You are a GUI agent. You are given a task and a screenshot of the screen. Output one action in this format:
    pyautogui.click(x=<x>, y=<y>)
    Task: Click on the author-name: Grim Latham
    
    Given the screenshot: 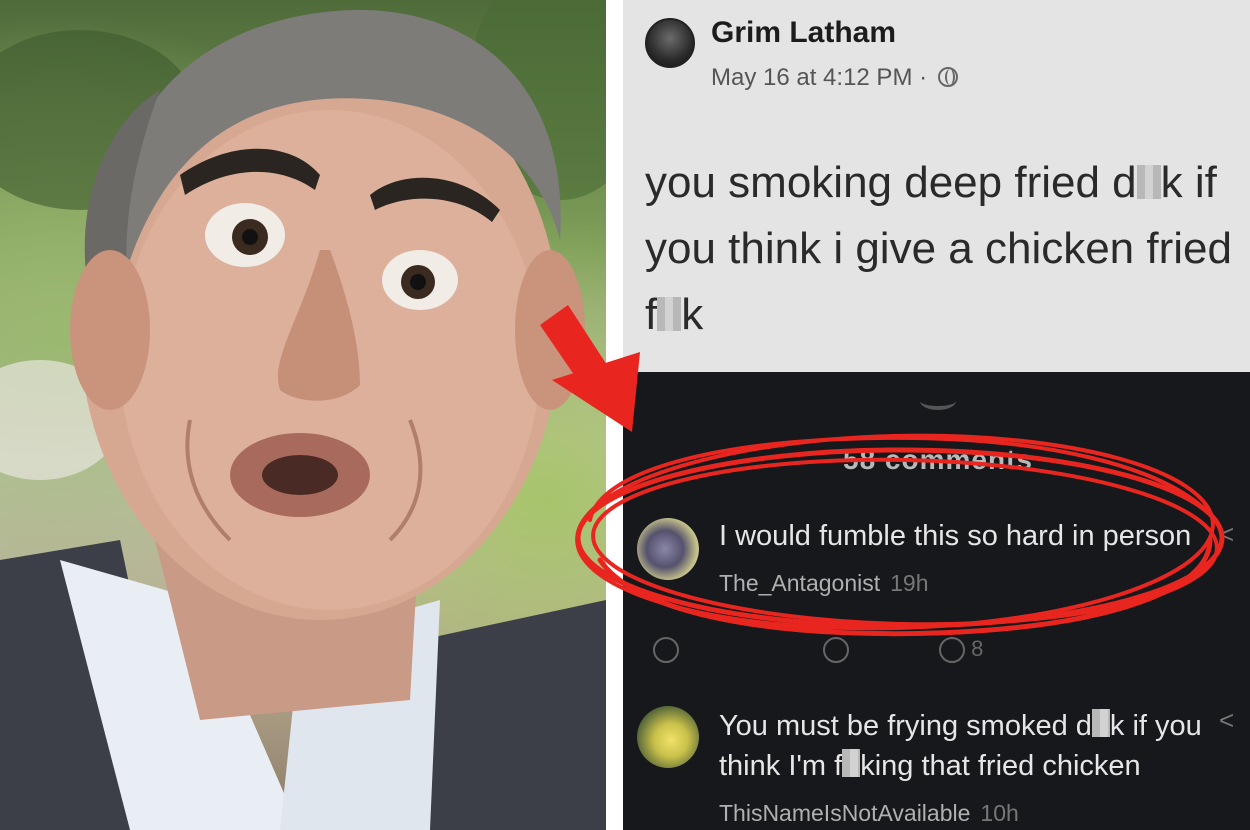 What is the action you would take?
    pyautogui.click(x=803, y=33)
    